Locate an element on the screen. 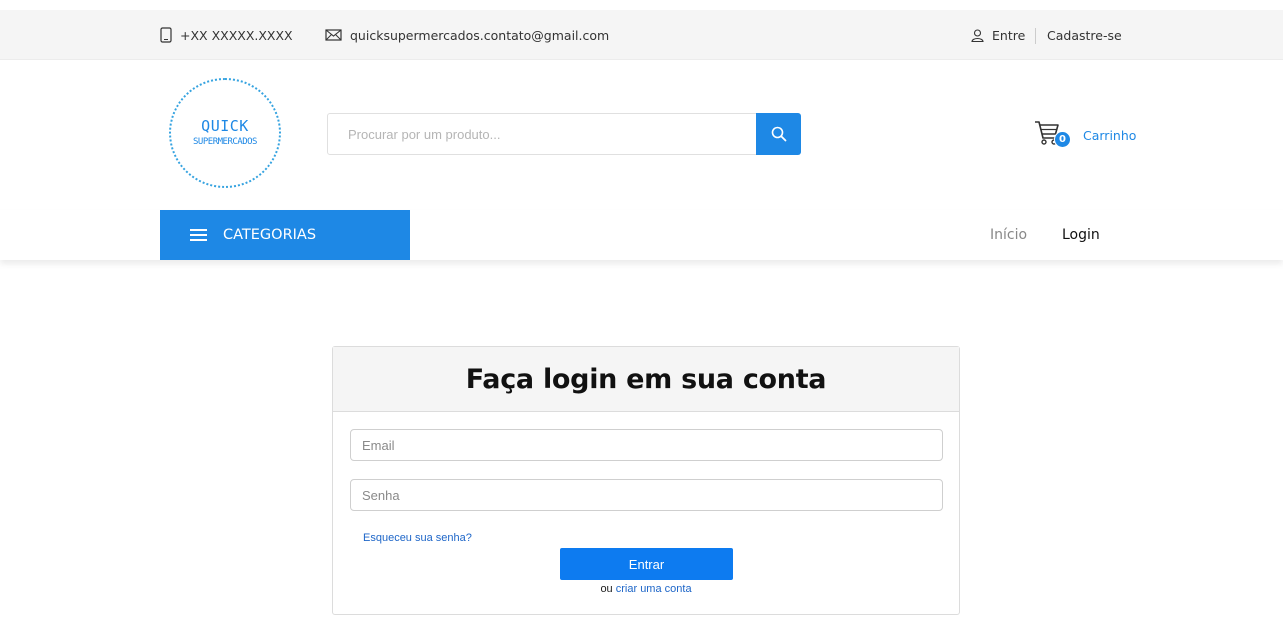  cart-icon-wrap: 0 is located at coordinates (1053, 135).